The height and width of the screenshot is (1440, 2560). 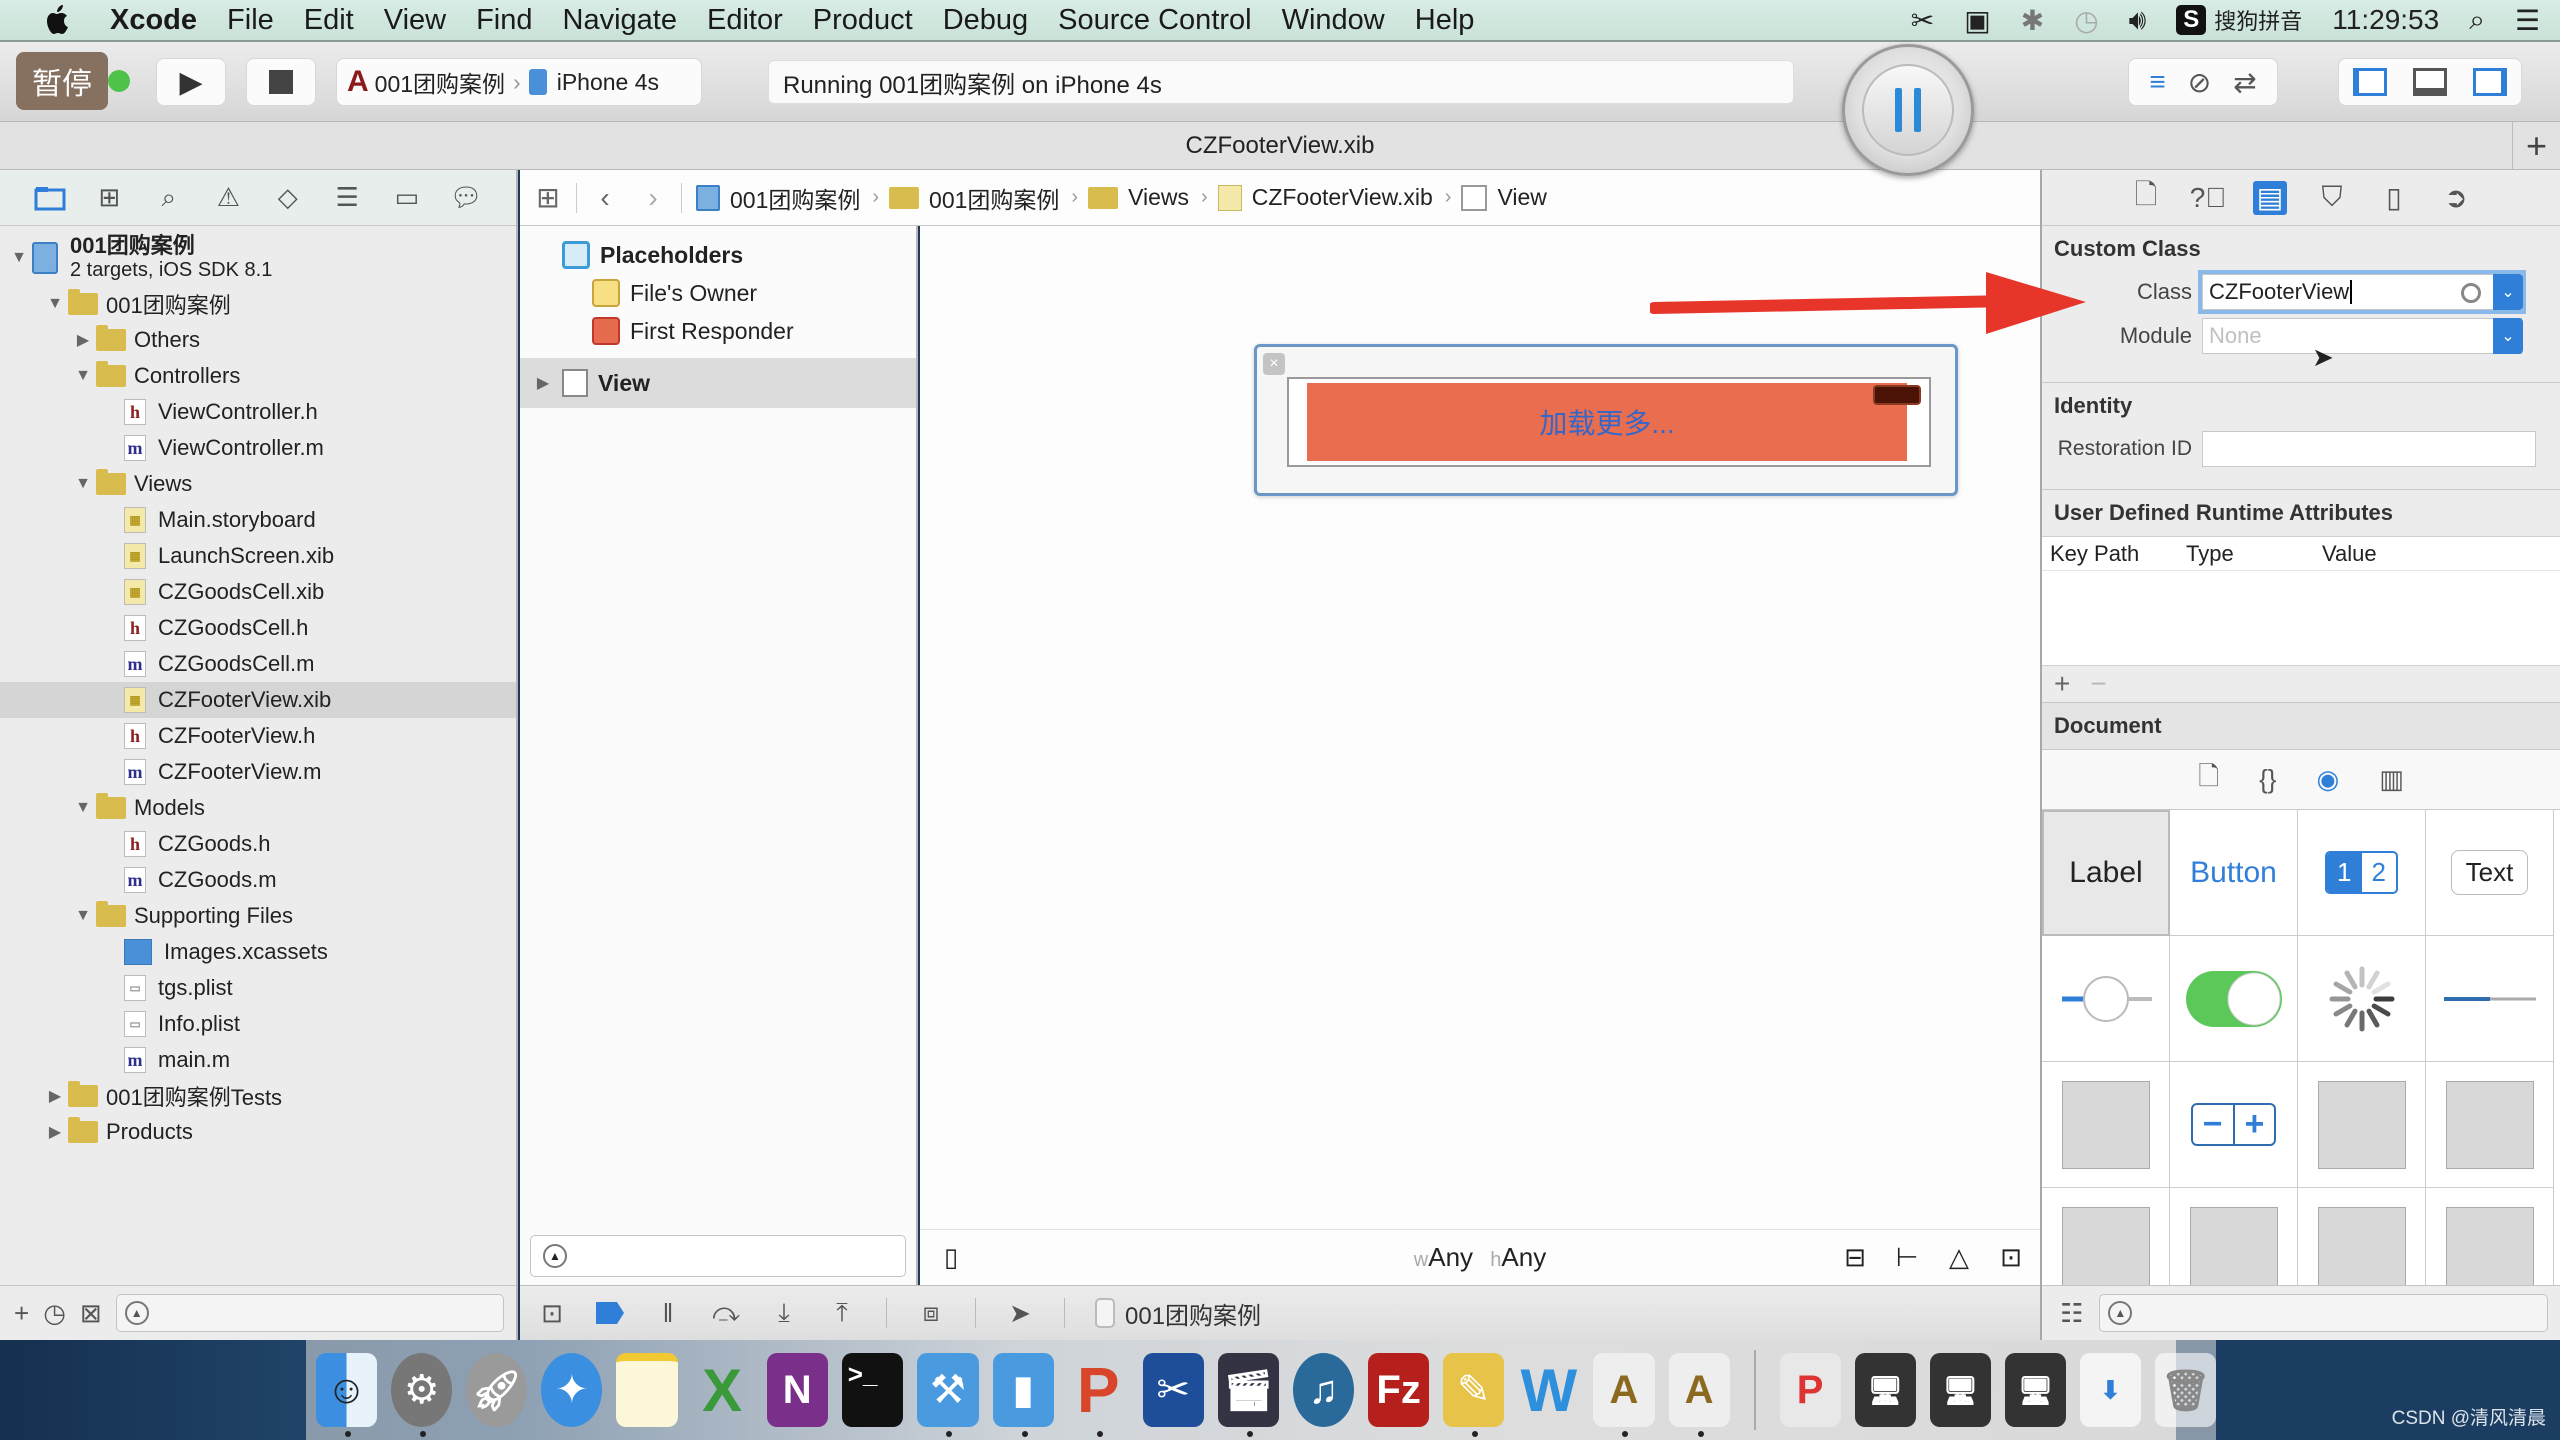 What do you see at coordinates (2323, 1313) in the screenshot?
I see `library-filter-input: ▲` at bounding box center [2323, 1313].